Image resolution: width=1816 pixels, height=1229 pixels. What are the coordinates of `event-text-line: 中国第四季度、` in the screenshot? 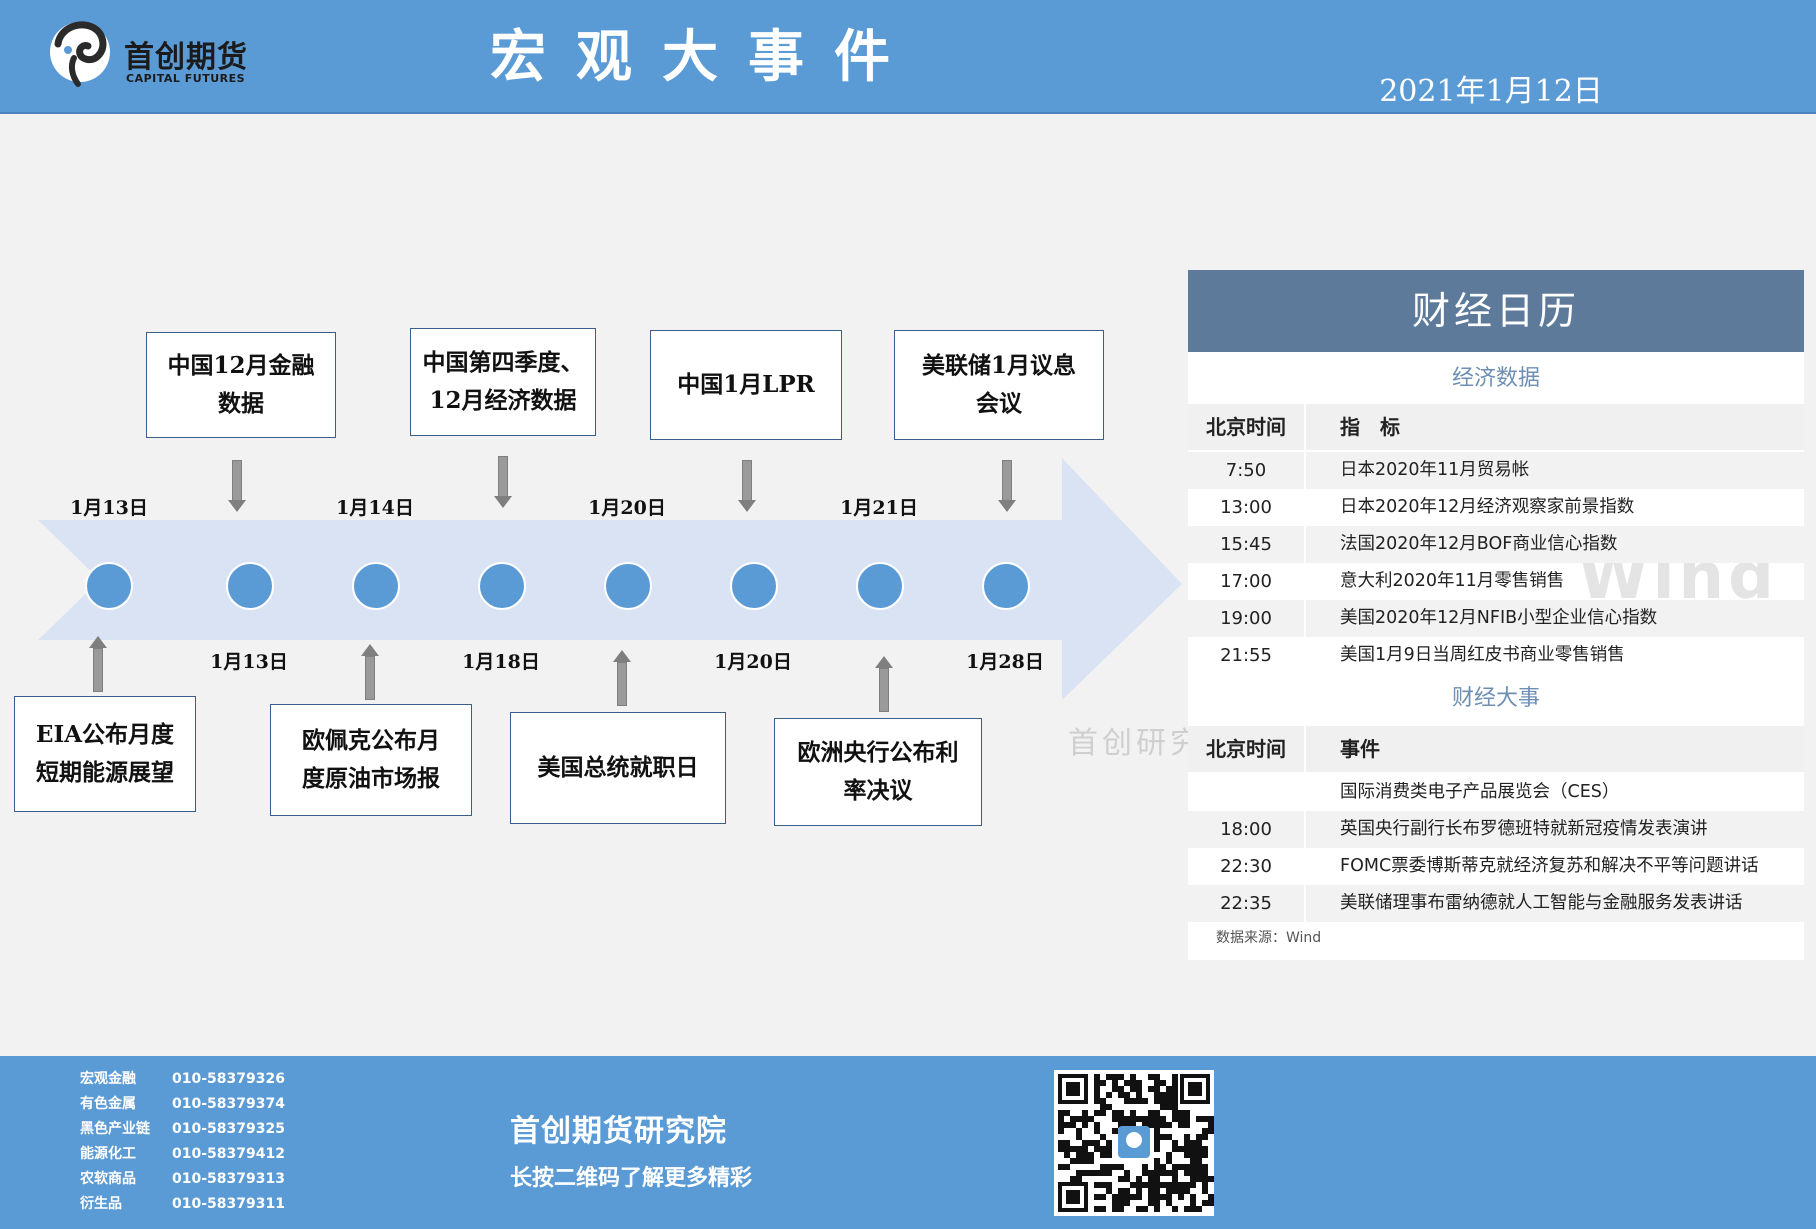 It's located at (503, 362).